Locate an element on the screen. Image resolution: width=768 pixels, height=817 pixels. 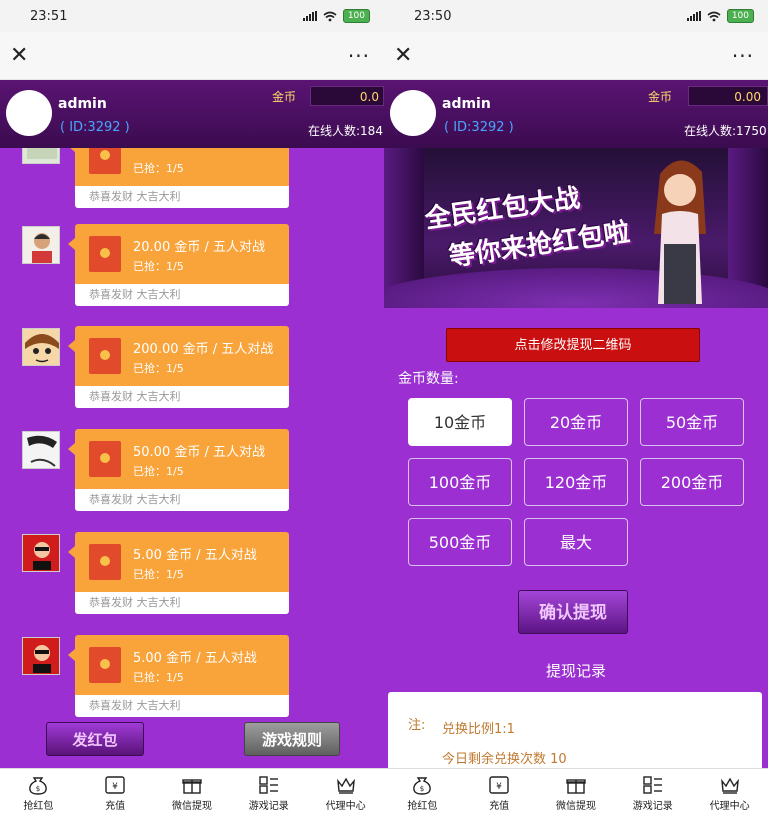
amount-option-50: 50金币 is located at coordinates (692, 422).